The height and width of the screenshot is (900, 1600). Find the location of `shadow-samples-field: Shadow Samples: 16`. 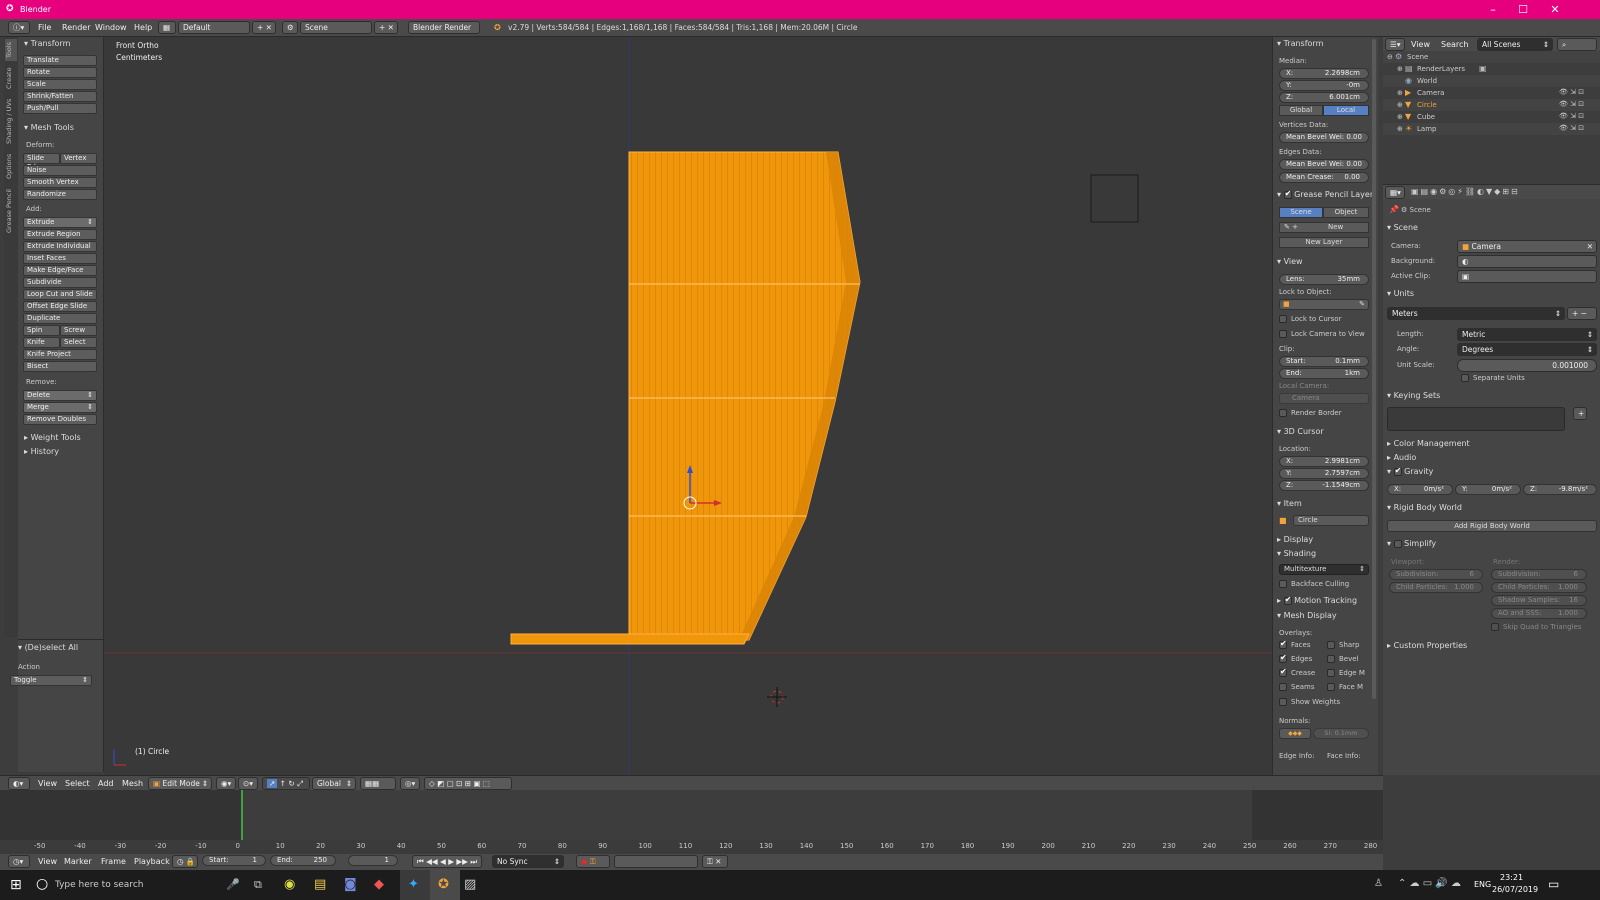

shadow-samples-field: Shadow Samples: 16 is located at coordinates (1539, 600).